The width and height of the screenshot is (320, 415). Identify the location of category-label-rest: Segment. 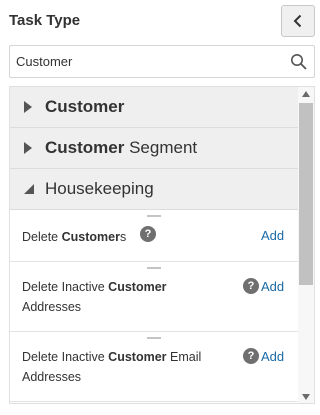
(161, 147).